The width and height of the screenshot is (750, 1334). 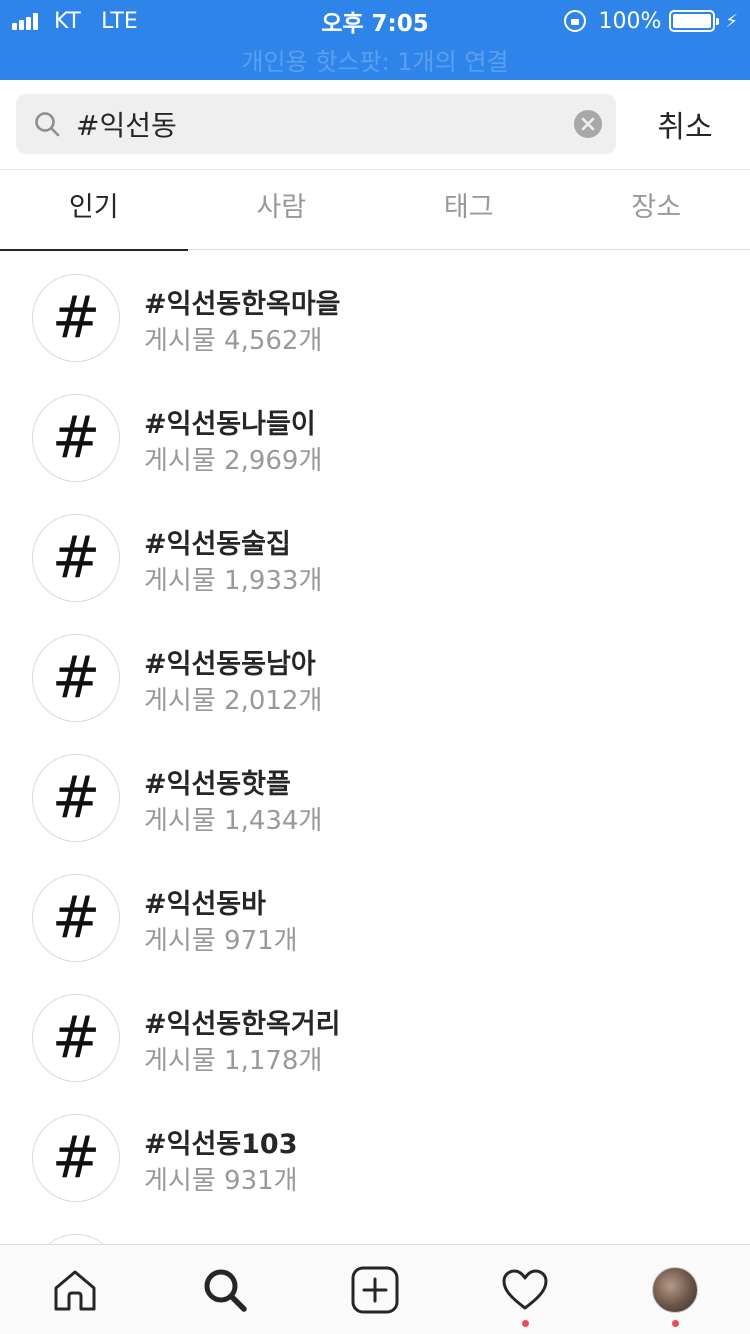 I want to click on clear-search-button, so click(x=588, y=124).